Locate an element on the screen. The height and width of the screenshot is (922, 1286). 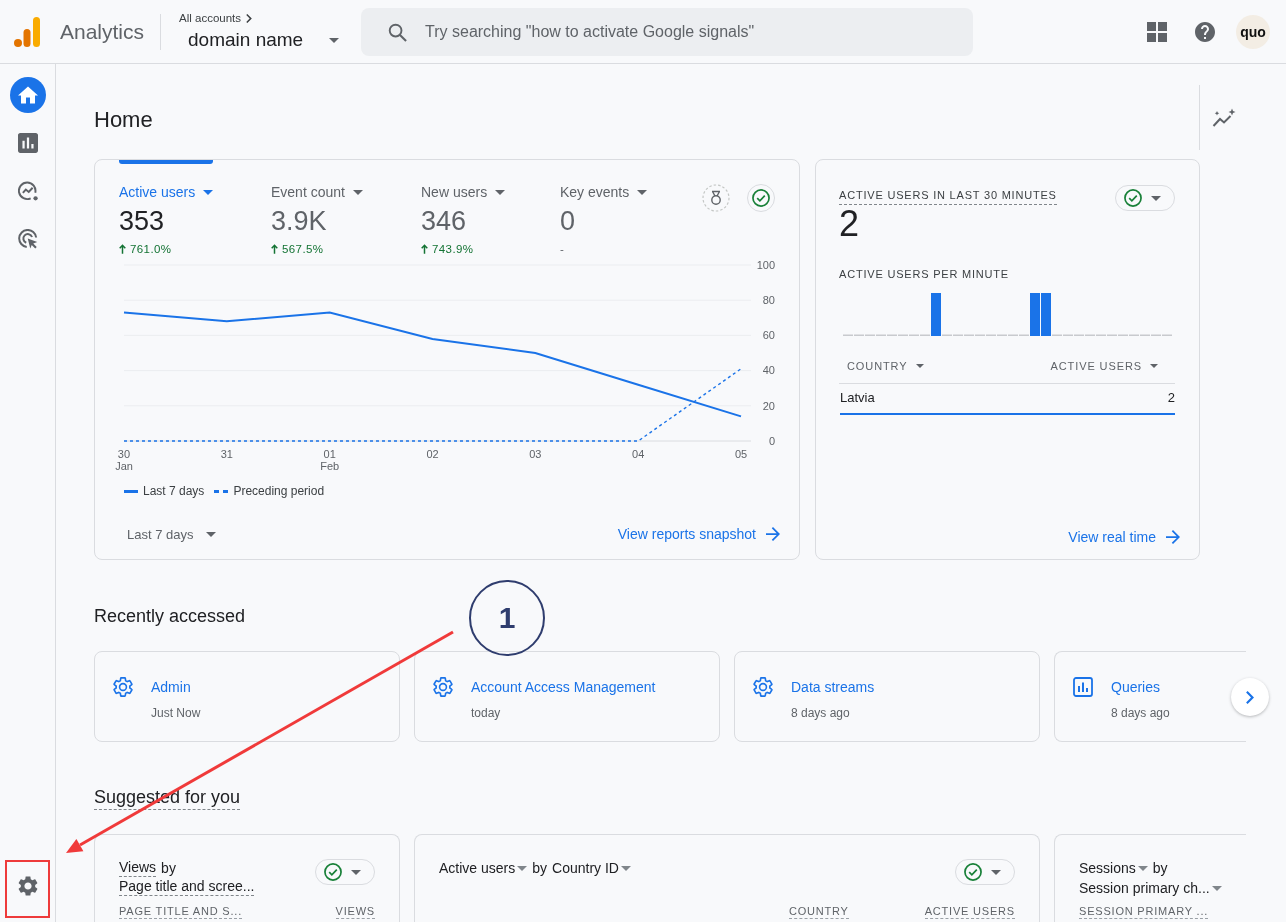
account-avatar: quo is located at coordinates (1253, 31).